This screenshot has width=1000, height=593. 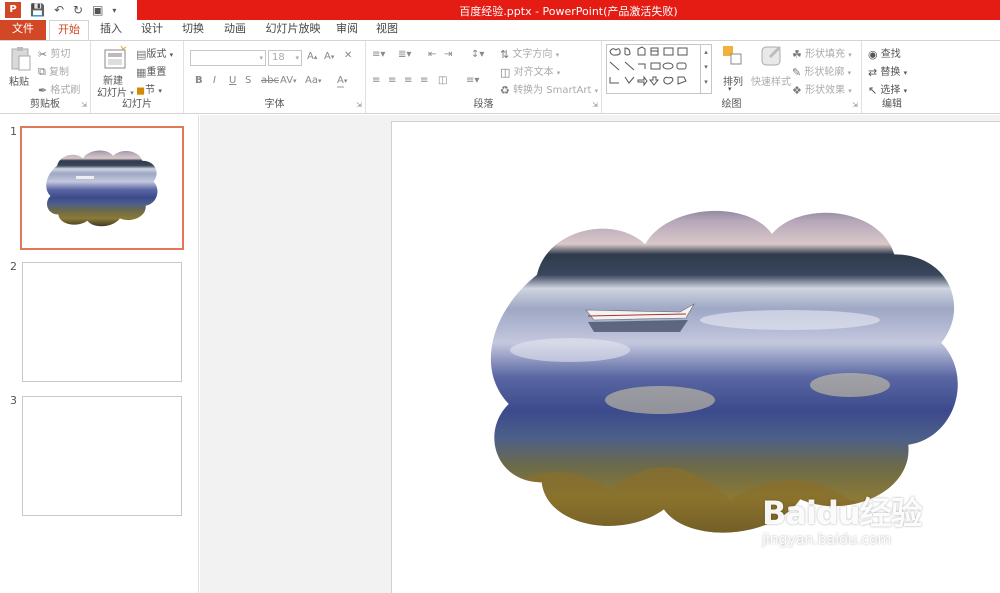 What do you see at coordinates (78, 10) in the screenshot?
I see `redo-icon: ↻` at bounding box center [78, 10].